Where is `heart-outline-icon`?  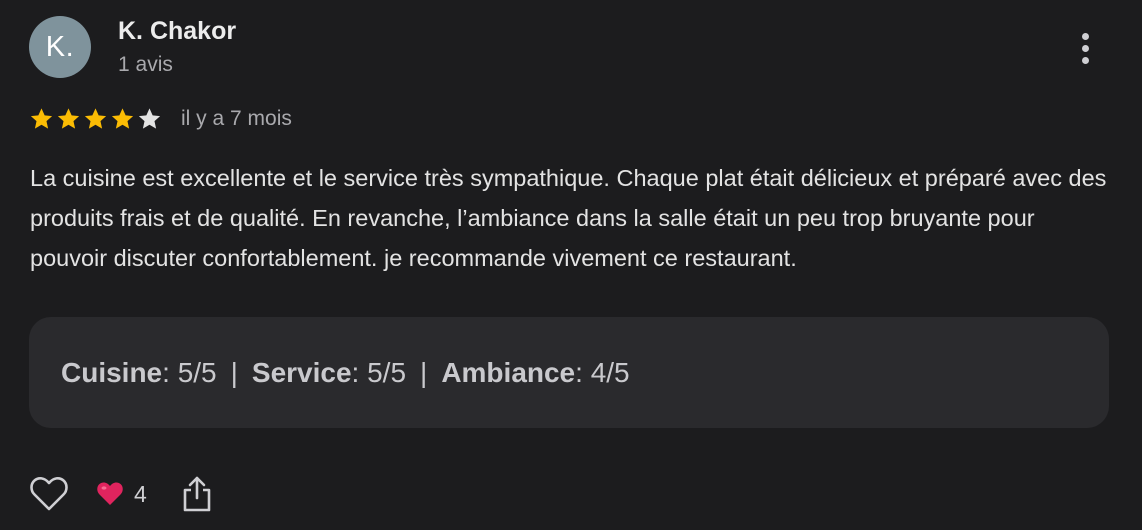 heart-outline-icon is located at coordinates (49, 494).